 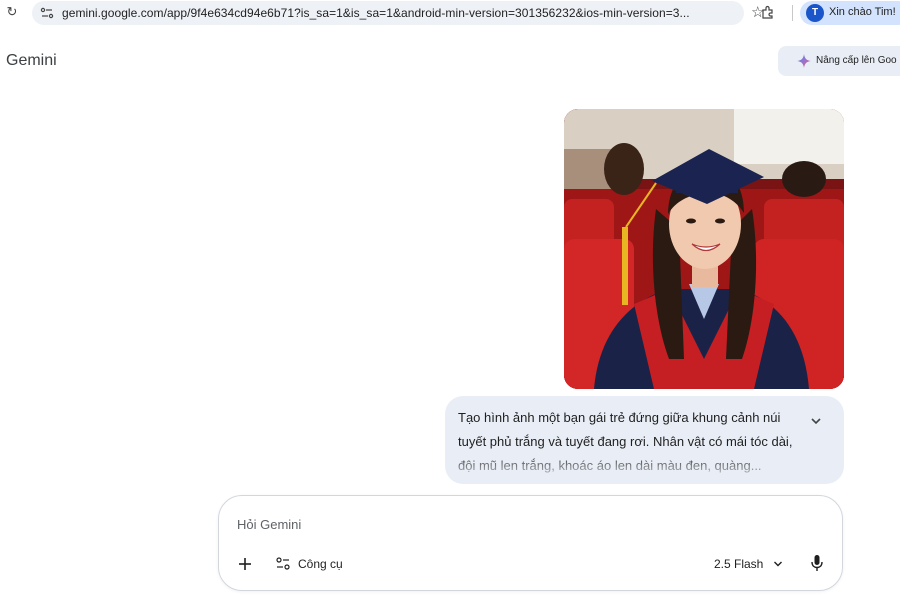 I want to click on sparkle-icon, so click(x=804, y=61).